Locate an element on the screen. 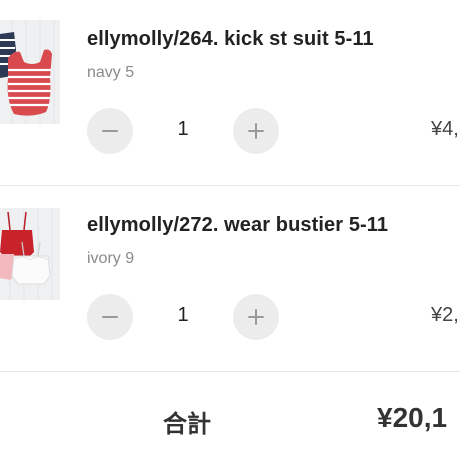 The width and height of the screenshot is (460, 460). item-price: ¥2, is located at coordinates (445, 315).